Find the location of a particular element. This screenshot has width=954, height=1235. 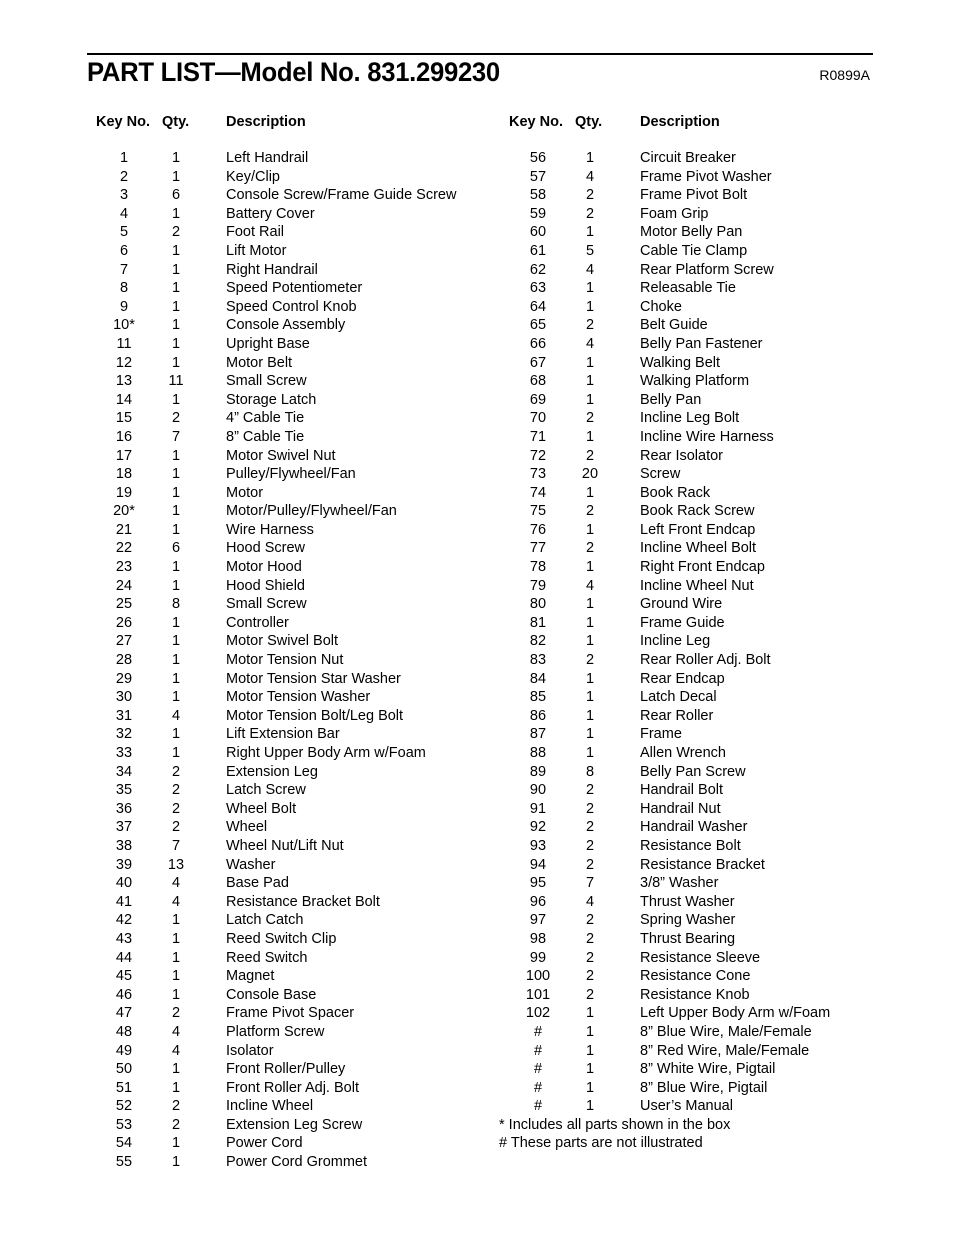

header-description: Description is located at coordinates (266, 122).